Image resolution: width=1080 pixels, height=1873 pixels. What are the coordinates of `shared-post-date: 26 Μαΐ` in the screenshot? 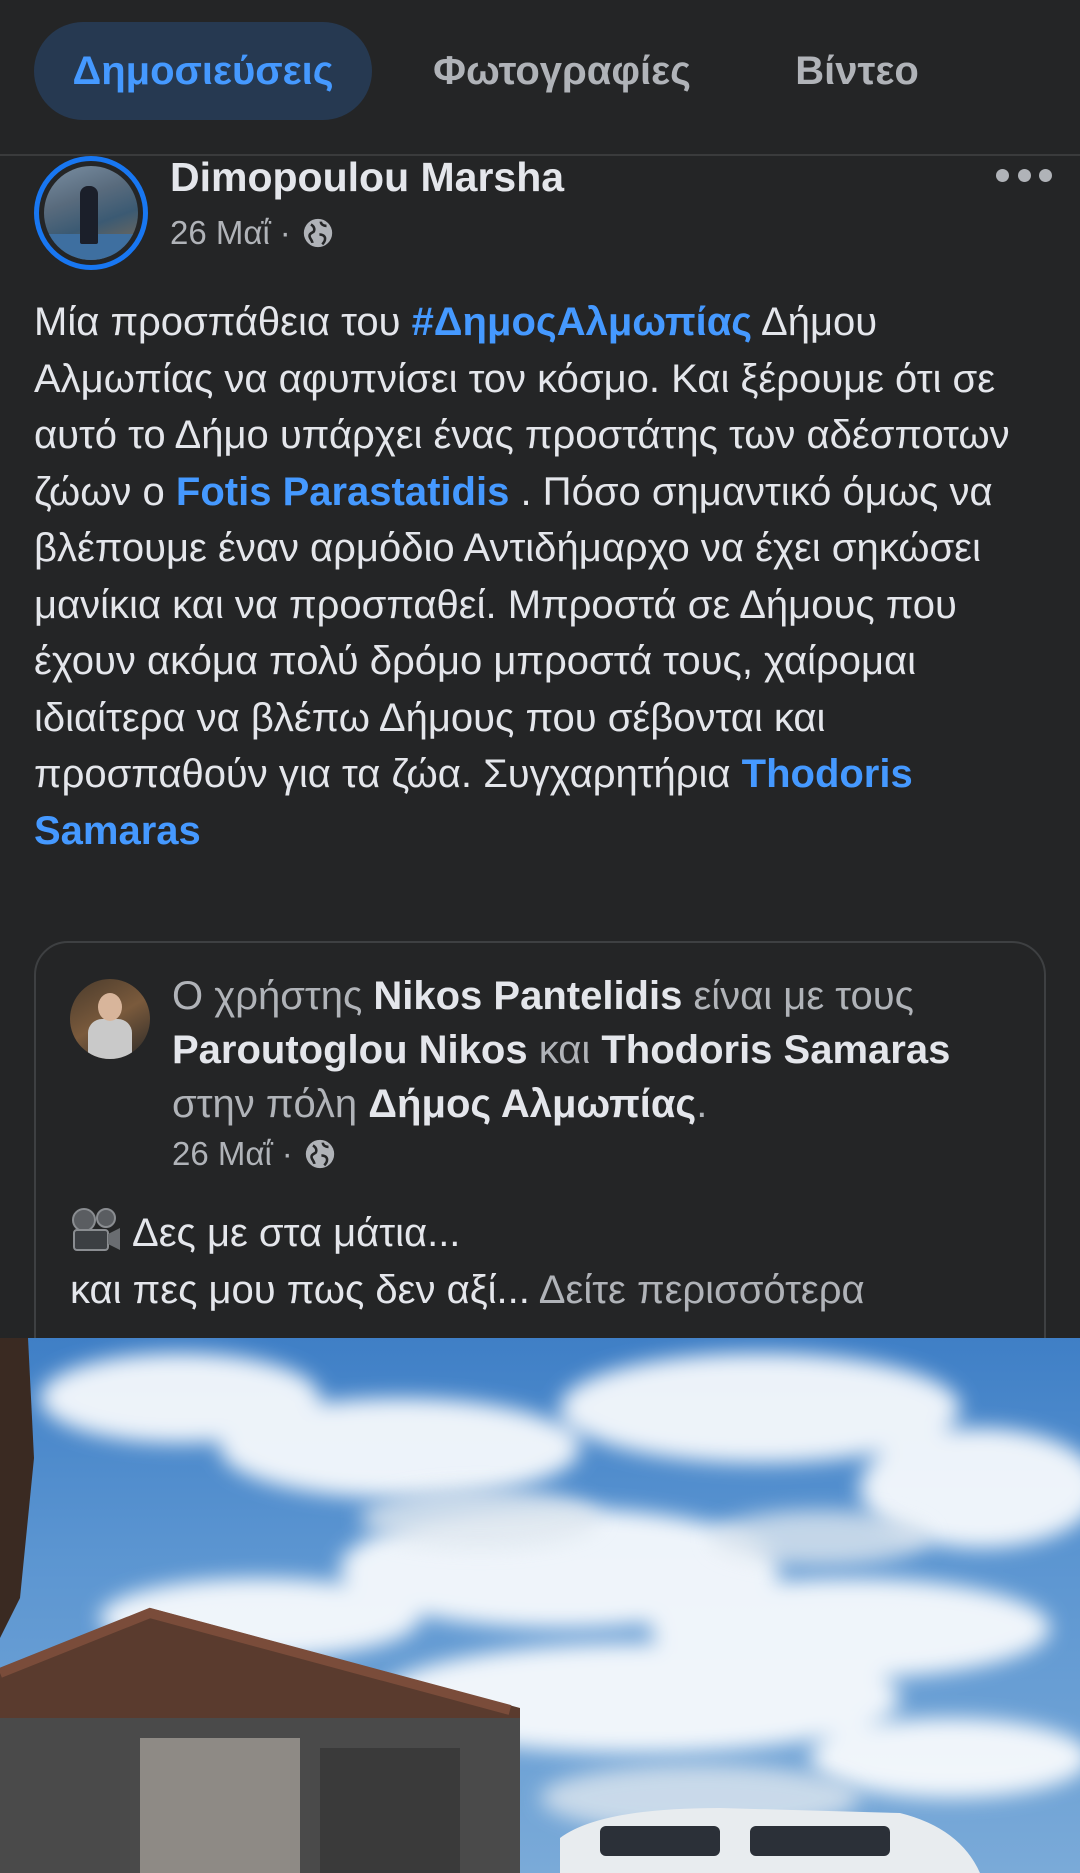 It's located at (222, 1154).